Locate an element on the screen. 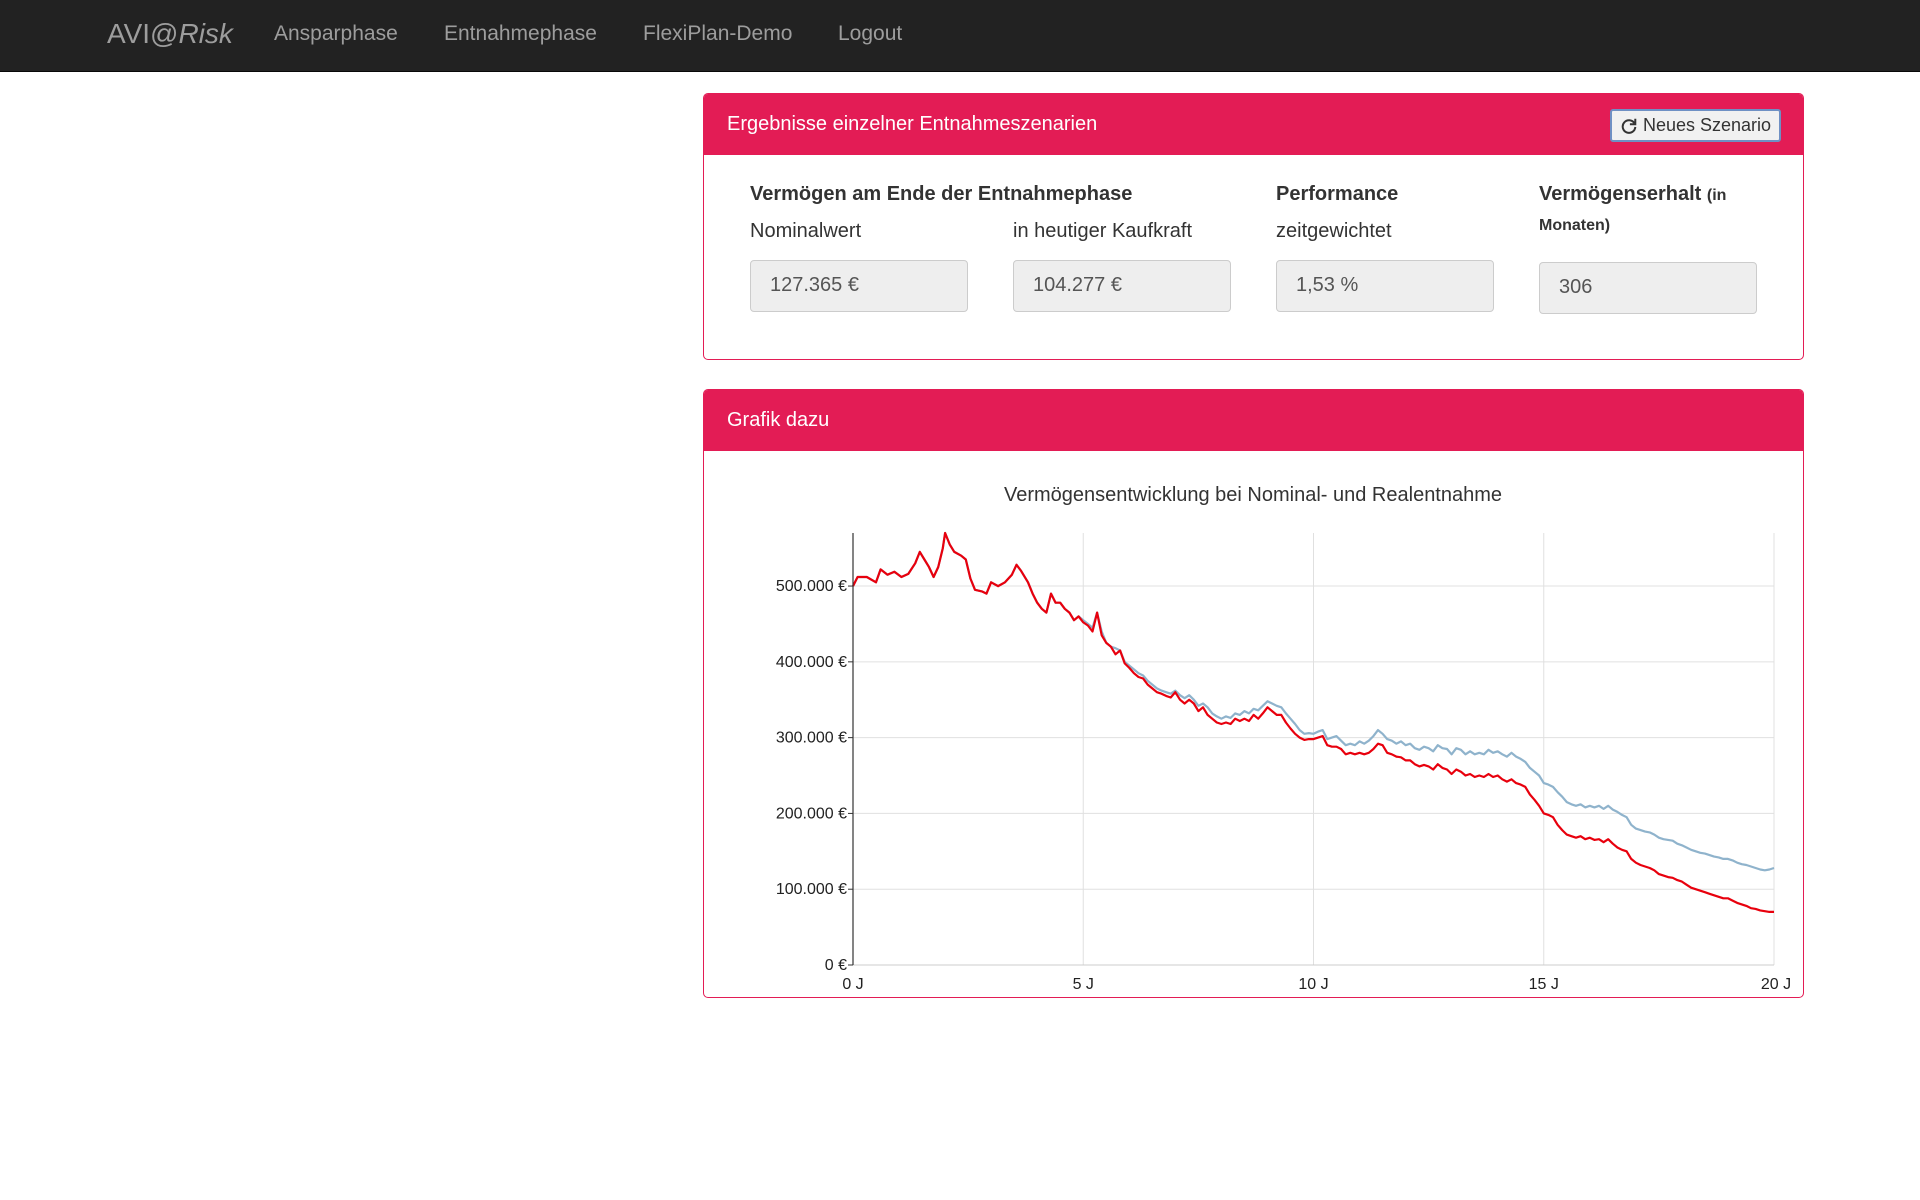 Image resolution: width=1920 pixels, height=1200 pixels. brand-logo: AVI@Risk is located at coordinates (170, 34).